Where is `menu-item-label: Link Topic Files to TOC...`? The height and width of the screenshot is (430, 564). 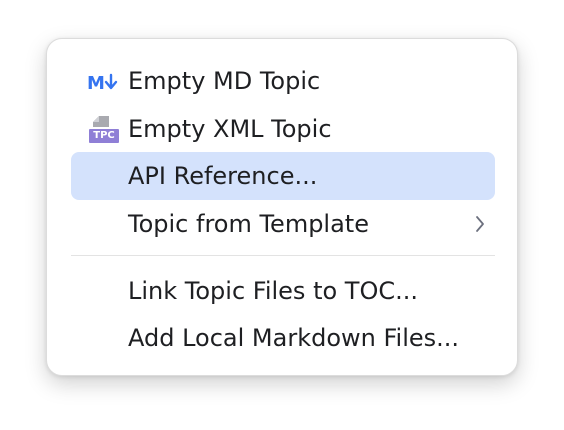 menu-item-label: Link Topic Files to TOC... is located at coordinates (273, 291).